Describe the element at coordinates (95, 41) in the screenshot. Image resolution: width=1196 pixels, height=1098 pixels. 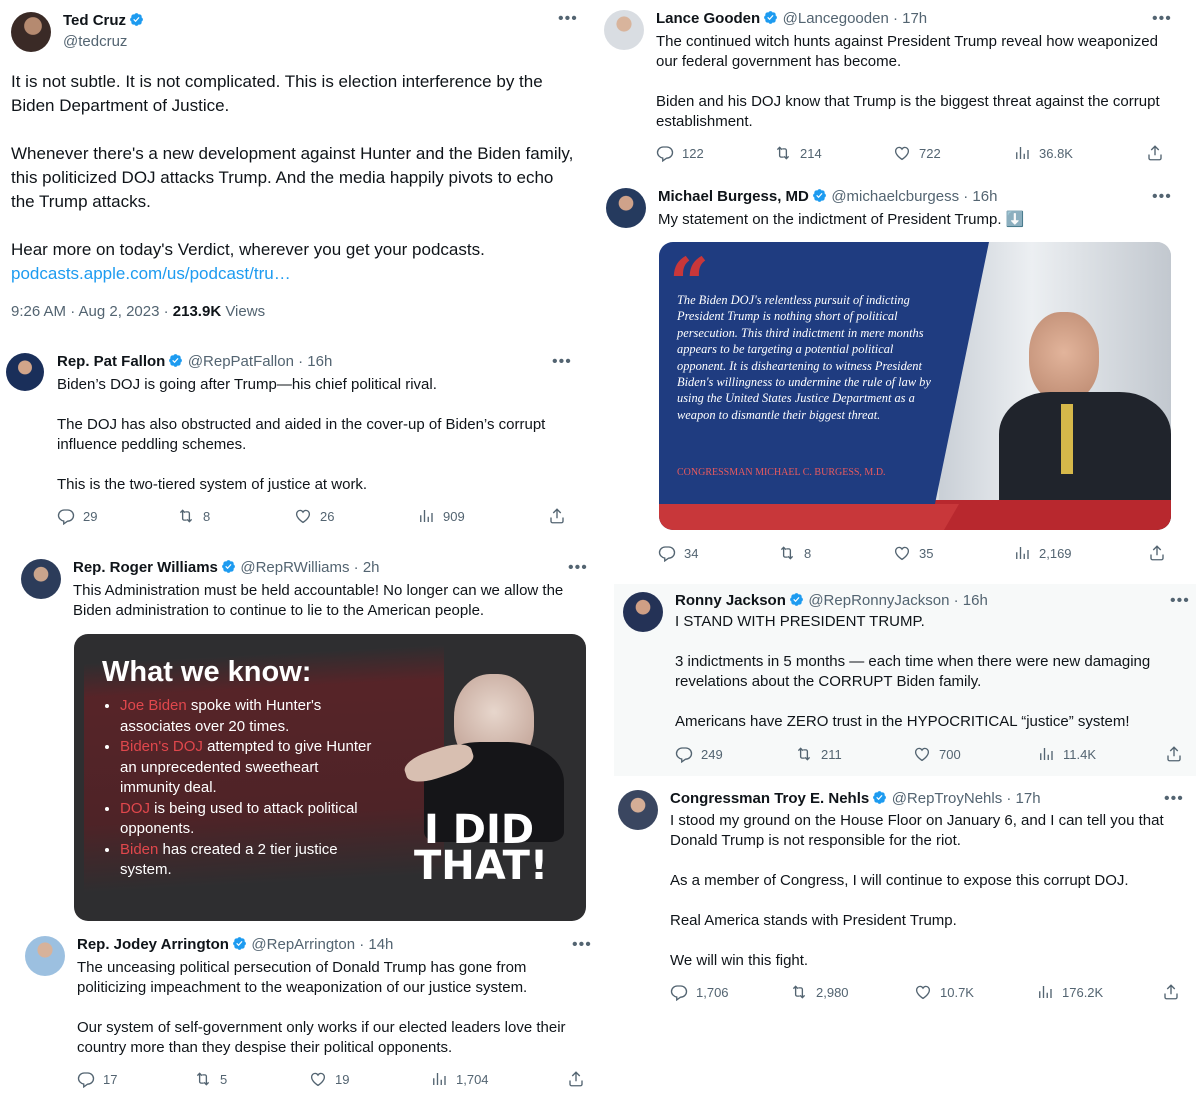
I see `author-handle: @tedcruz` at that location.